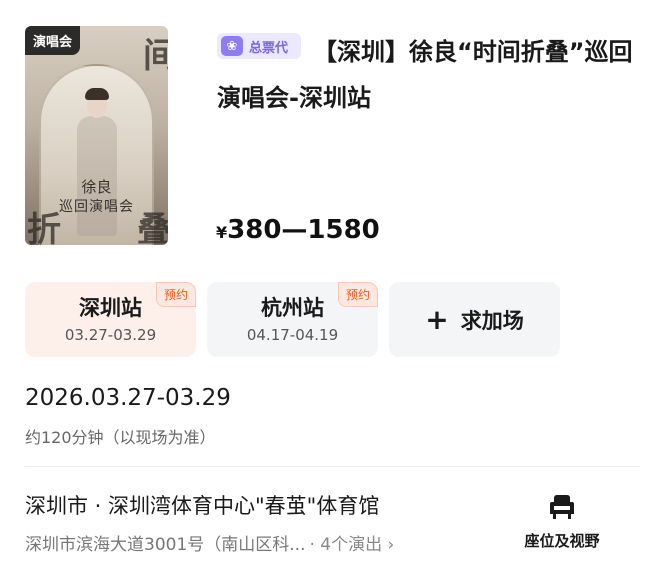 The width and height of the screenshot is (647, 579). I want to click on seat-view-button: 座位及视野, so click(562, 522).